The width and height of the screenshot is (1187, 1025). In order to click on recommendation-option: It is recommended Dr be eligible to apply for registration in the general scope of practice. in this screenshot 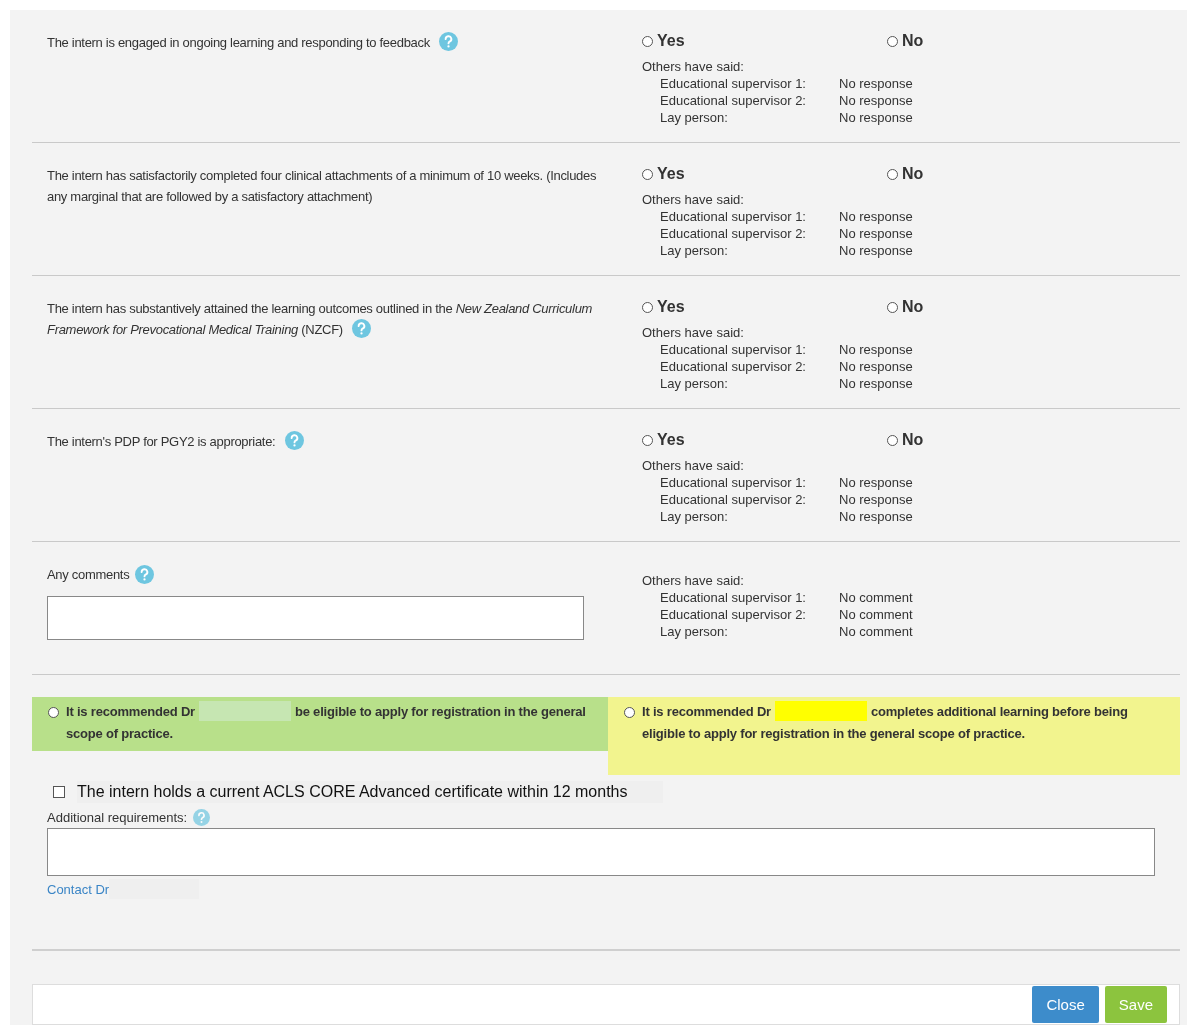, I will do `click(320, 724)`.